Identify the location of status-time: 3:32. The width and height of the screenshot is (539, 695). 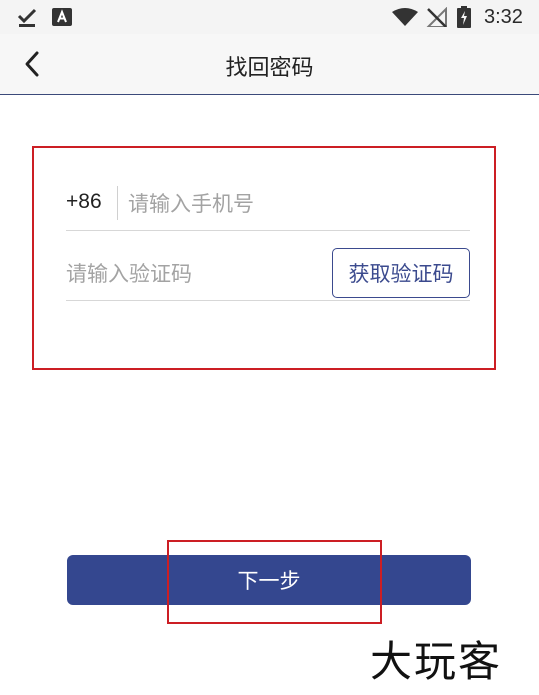
(503, 17).